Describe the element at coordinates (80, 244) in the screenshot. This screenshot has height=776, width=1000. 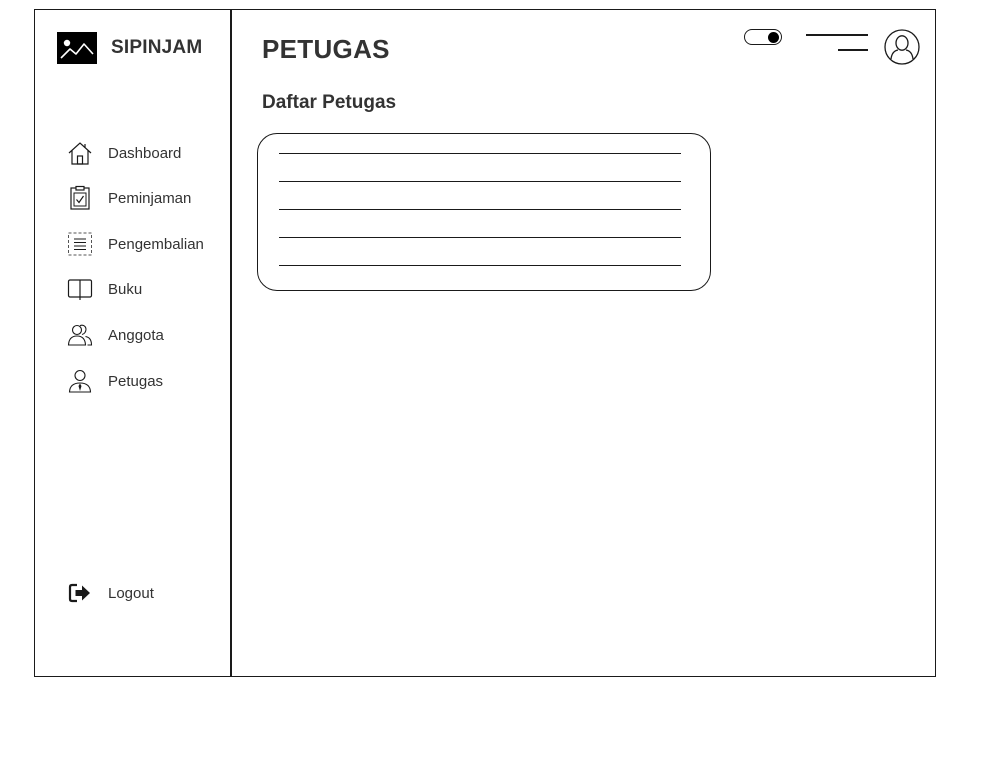
I see `document-list-icon` at that location.